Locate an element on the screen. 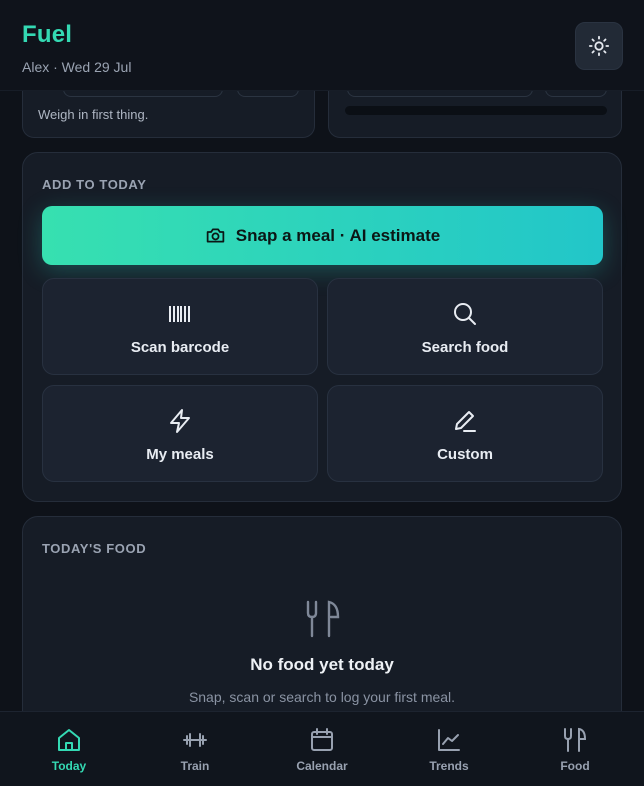 This screenshot has height=786, width=644. scan-barcode-tile: Scan barcode is located at coordinates (180, 326).